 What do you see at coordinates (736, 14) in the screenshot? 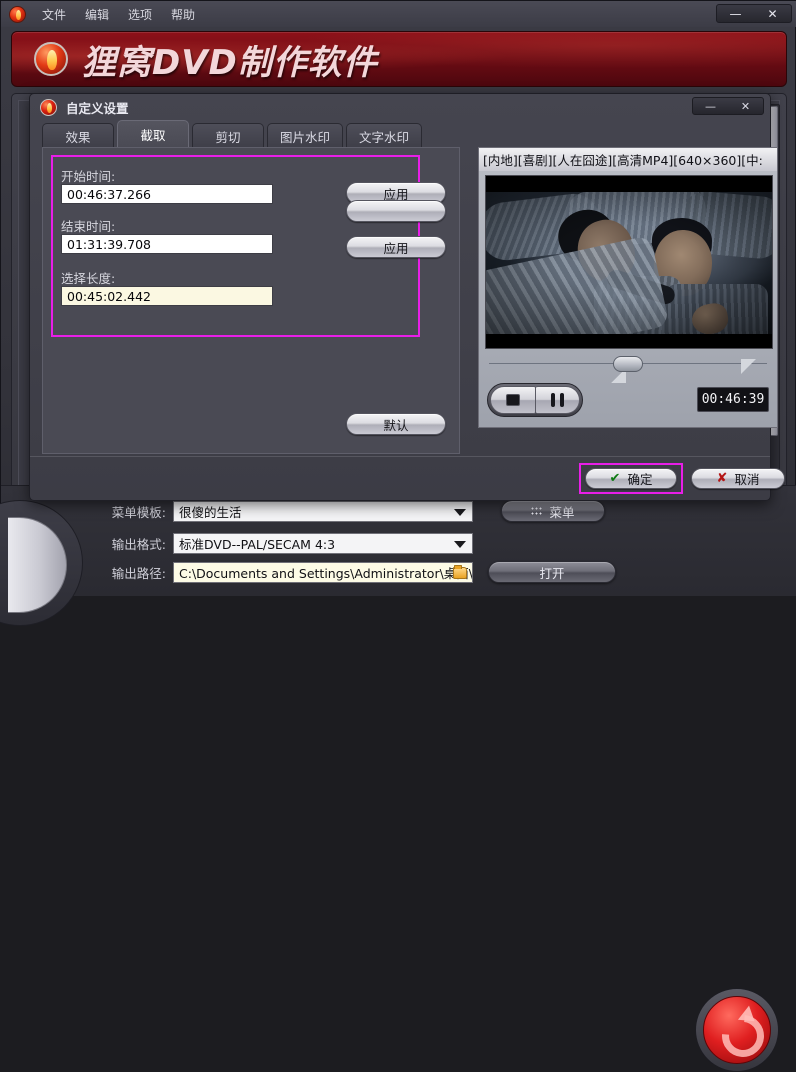
I see `minimize-icon: —` at bounding box center [736, 14].